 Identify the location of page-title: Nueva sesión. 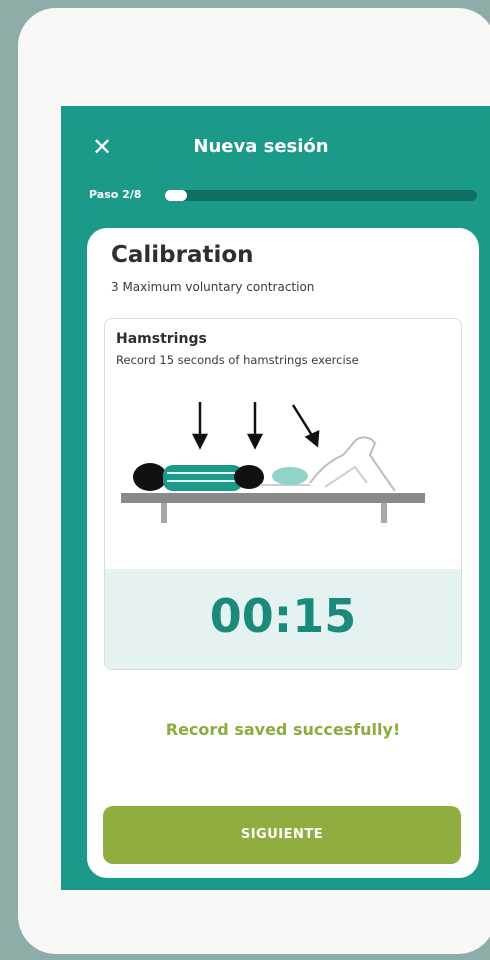
(261, 146).